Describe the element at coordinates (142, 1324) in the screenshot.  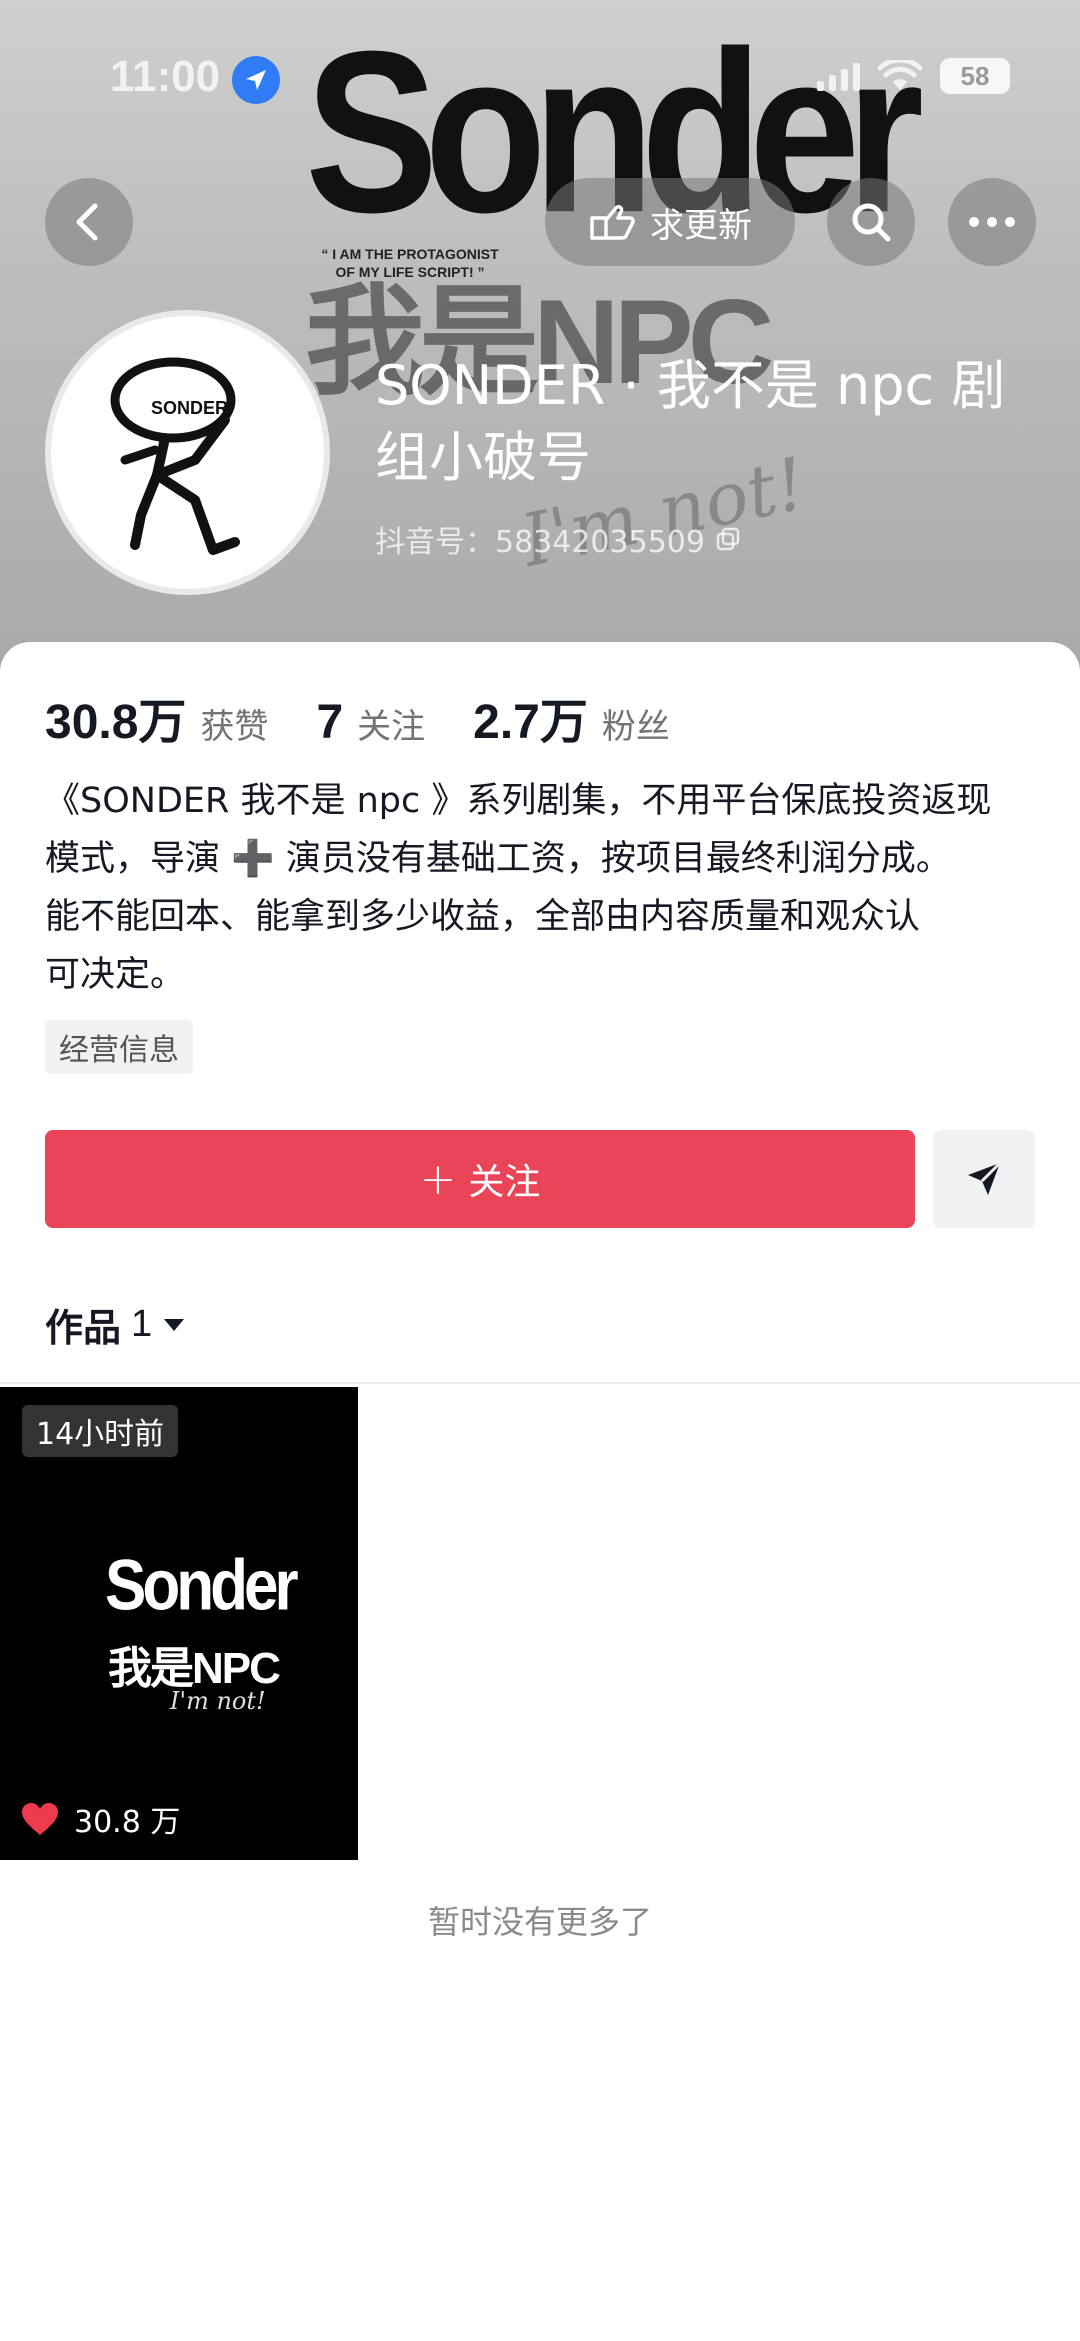
I see `tab-works-count: 1` at that location.